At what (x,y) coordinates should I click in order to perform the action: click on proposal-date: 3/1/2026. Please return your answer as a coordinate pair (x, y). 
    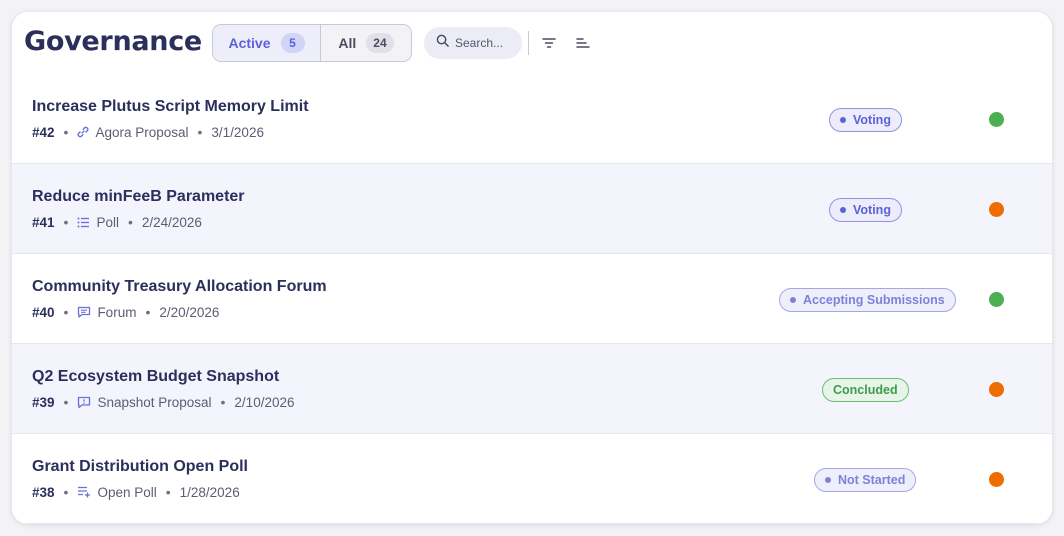
    Looking at the image, I should click on (237, 132).